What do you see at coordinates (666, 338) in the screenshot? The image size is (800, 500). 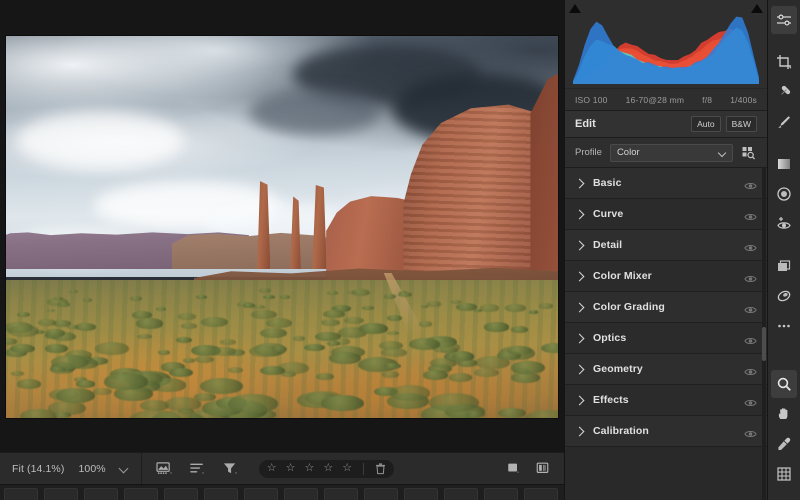 I see `edit-section-optics: Optics` at bounding box center [666, 338].